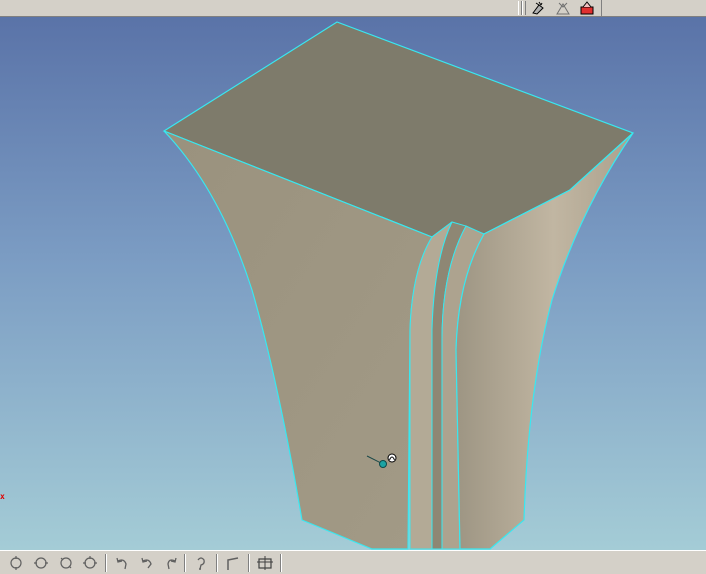  What do you see at coordinates (171, 563) in the screenshot?
I see `redo-icon` at bounding box center [171, 563].